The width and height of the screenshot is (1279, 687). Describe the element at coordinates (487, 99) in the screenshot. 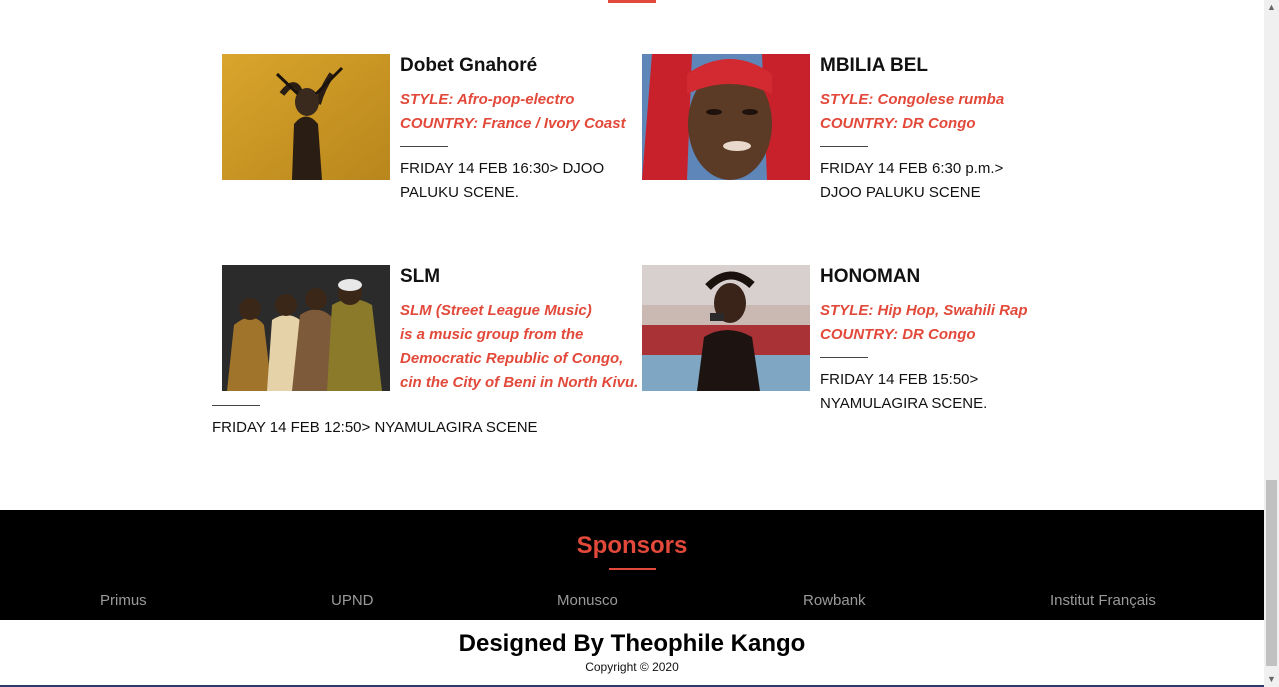

I see `artist-style: STYLE: Afro-pop-electro` at that location.